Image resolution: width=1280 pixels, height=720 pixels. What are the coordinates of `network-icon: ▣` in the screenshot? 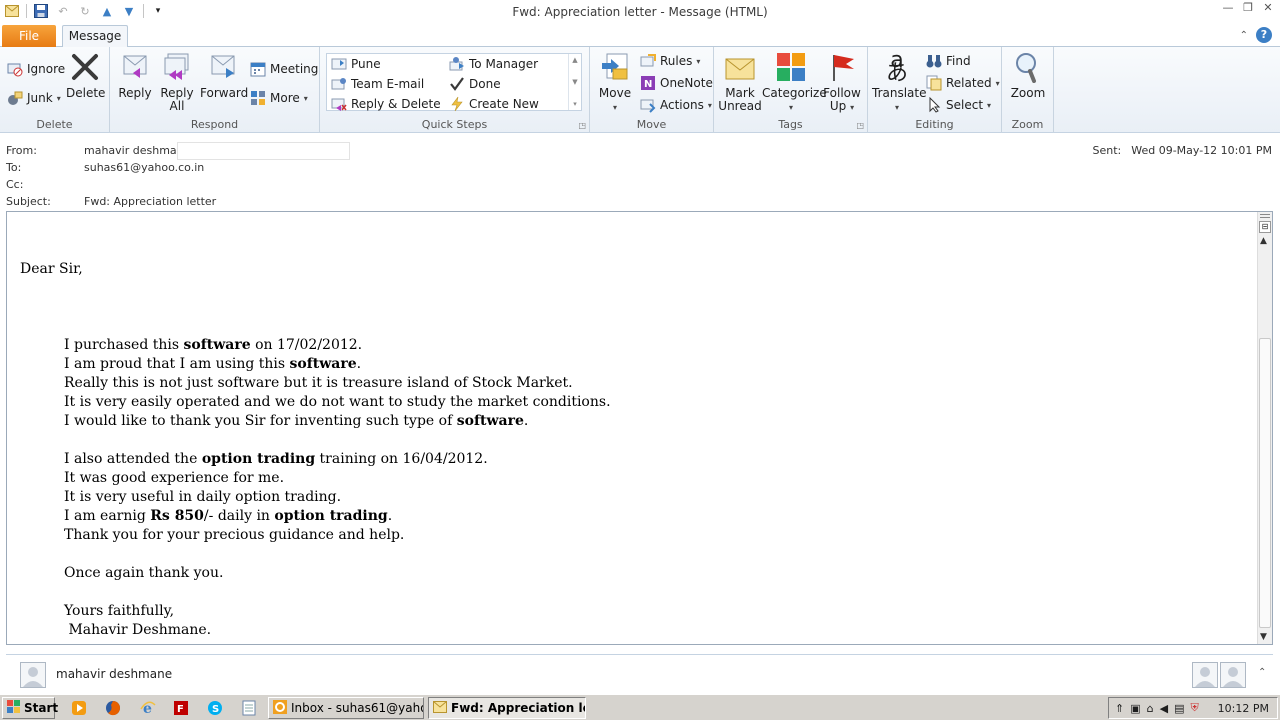 It's located at (1135, 708).